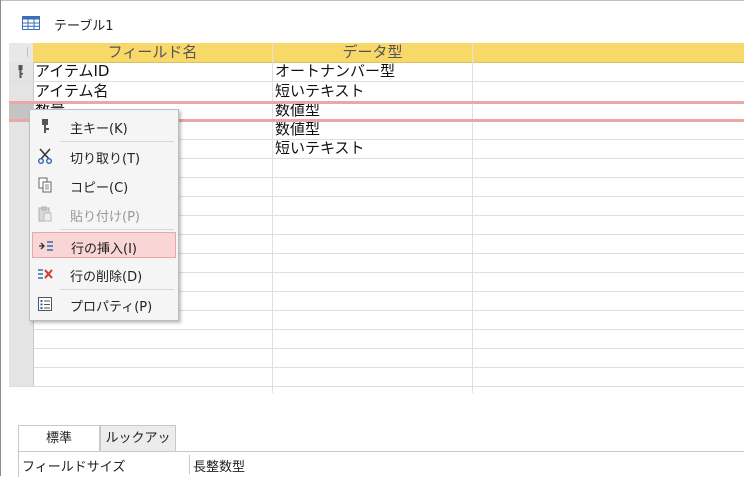 The height and width of the screenshot is (478, 744). I want to click on insert-row-icon, so click(46, 246).